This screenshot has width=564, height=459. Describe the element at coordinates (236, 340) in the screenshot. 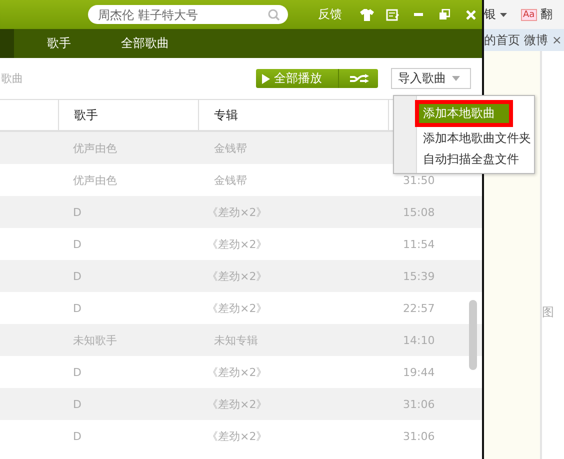

I see `album-cell-text: 未知专辑` at that location.